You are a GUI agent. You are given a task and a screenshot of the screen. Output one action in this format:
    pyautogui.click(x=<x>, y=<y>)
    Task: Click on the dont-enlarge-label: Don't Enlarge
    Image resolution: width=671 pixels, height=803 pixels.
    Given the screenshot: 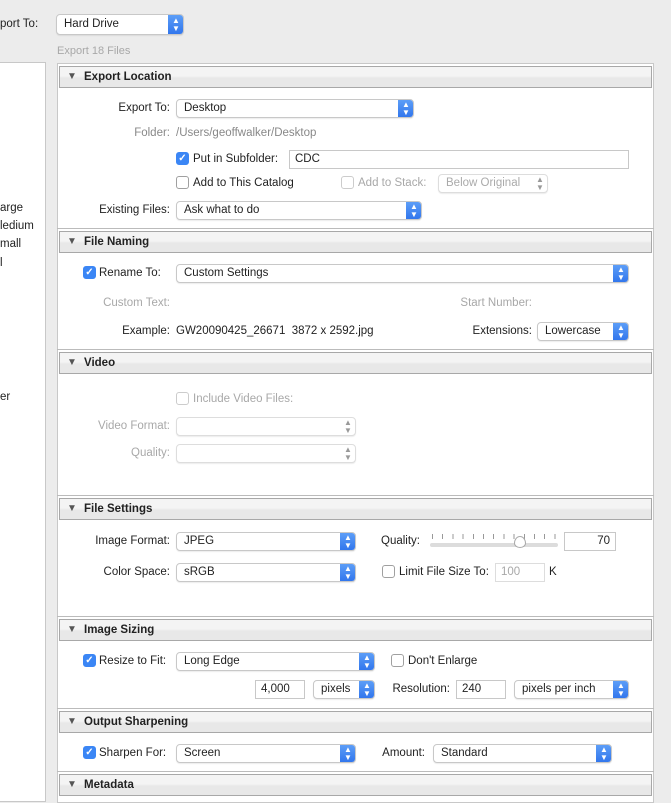 What is the action you would take?
    pyautogui.click(x=443, y=661)
    